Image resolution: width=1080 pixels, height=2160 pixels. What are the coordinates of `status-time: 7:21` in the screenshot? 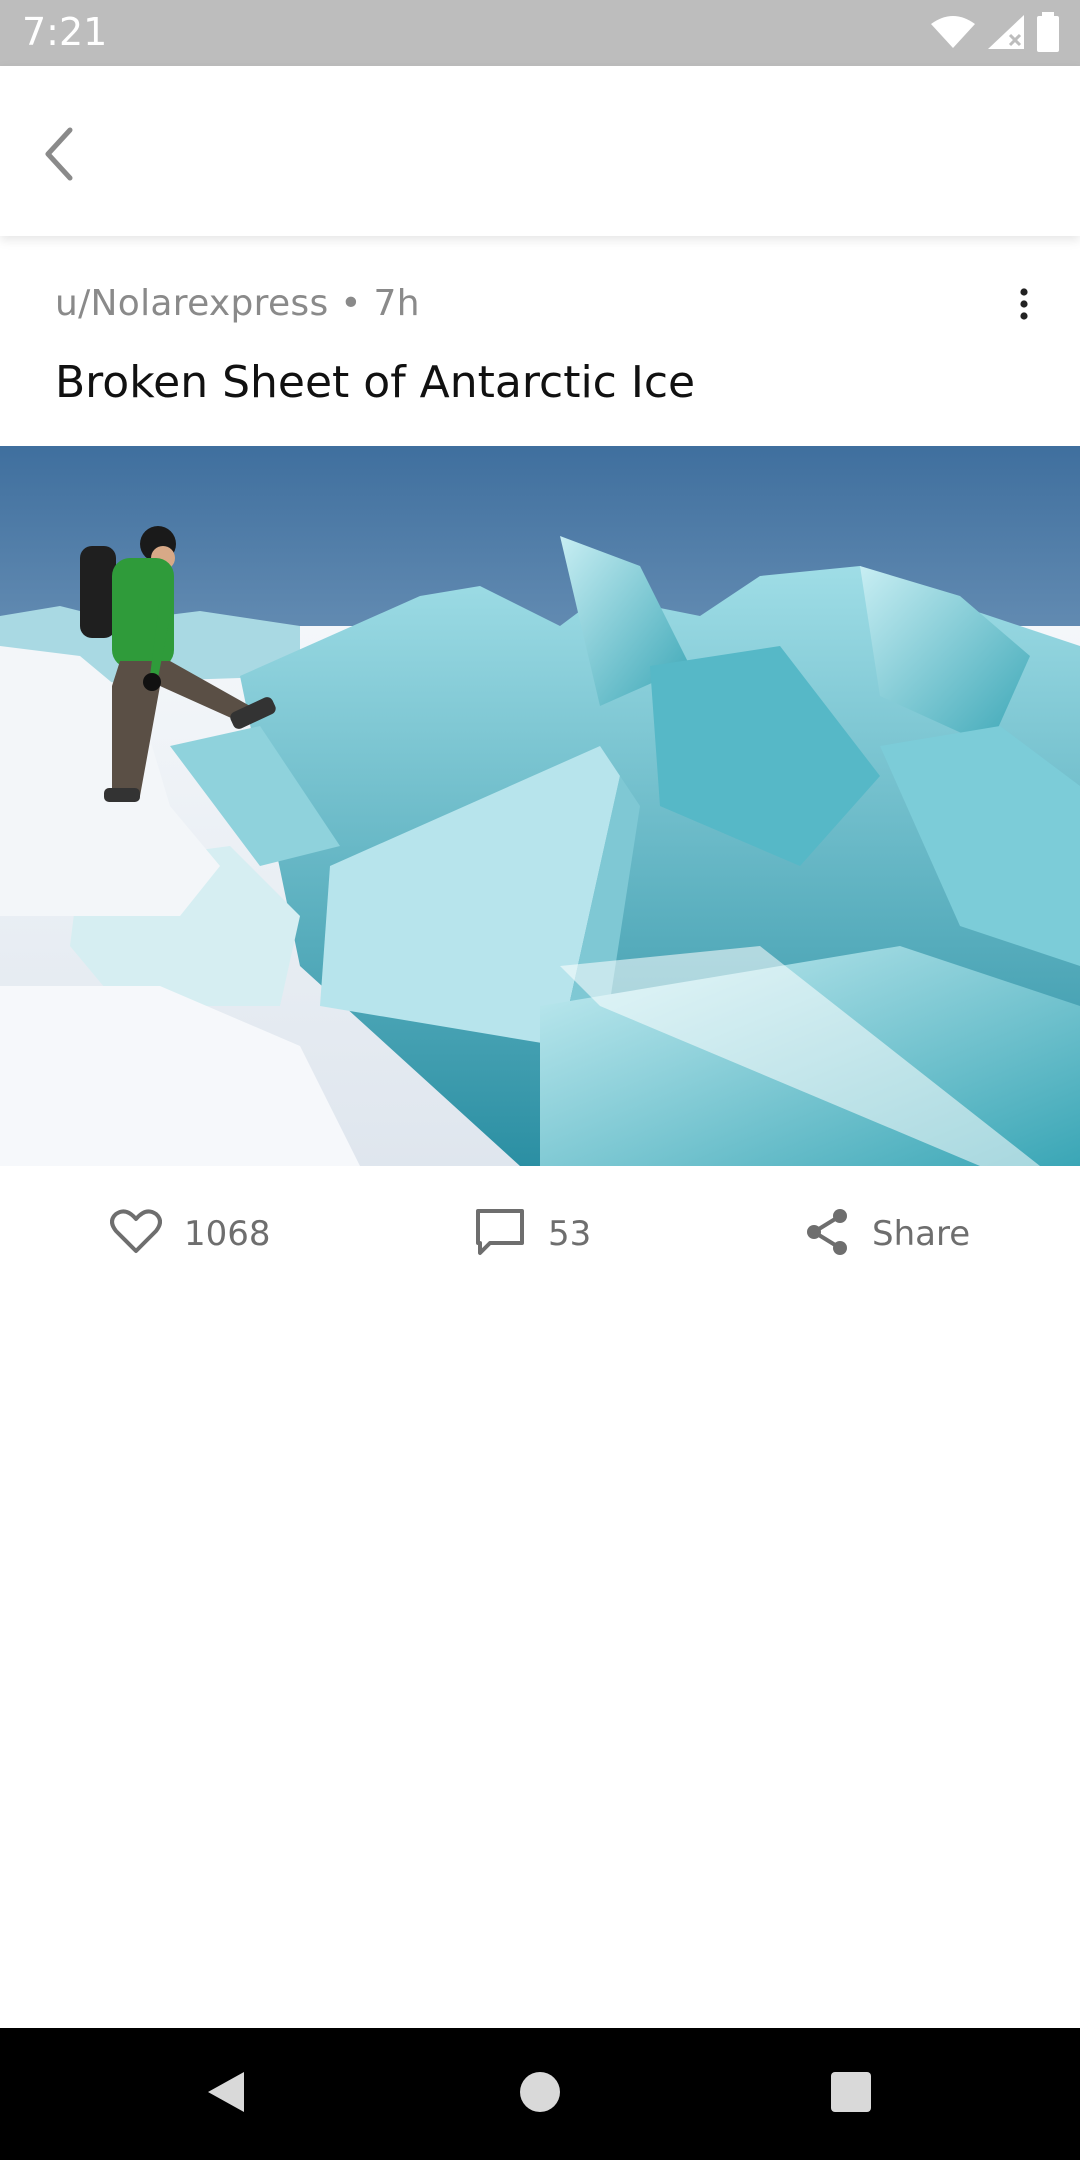 It's located at (65, 32).